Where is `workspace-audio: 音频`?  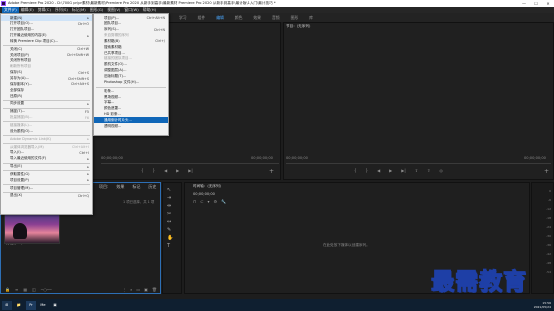 workspace-audio: 音频 is located at coordinates (276, 18).